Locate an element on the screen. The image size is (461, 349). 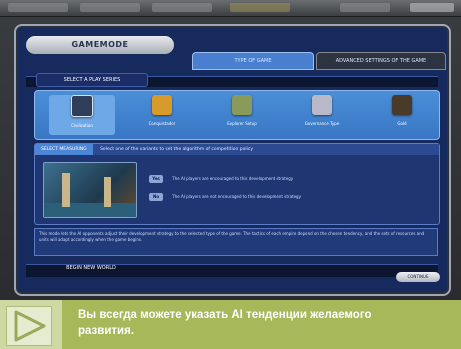
section-select-label: SELECT A PLAY SERIES is located at coordinates (92, 80).